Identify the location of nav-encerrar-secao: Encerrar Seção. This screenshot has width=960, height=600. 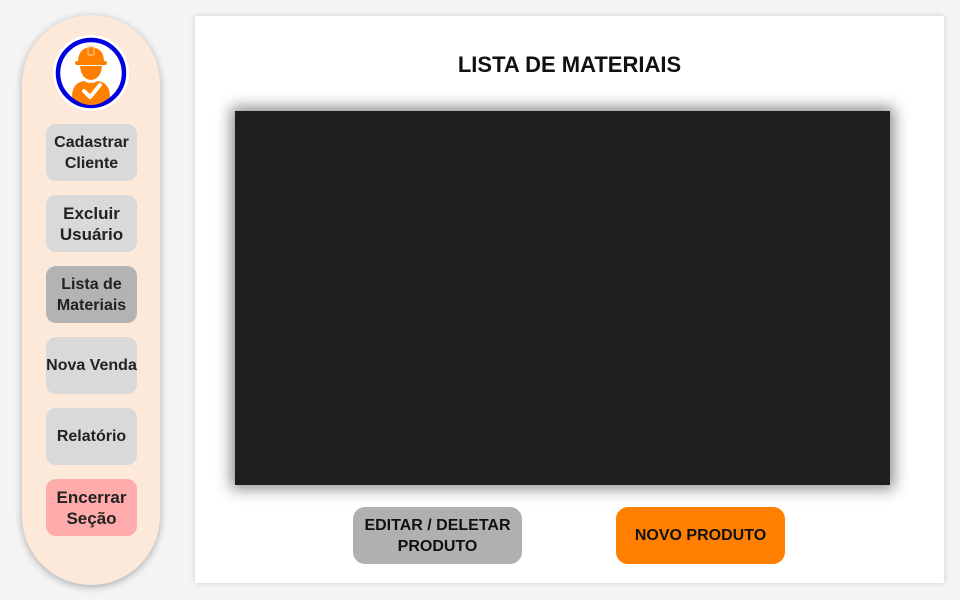
(91, 507).